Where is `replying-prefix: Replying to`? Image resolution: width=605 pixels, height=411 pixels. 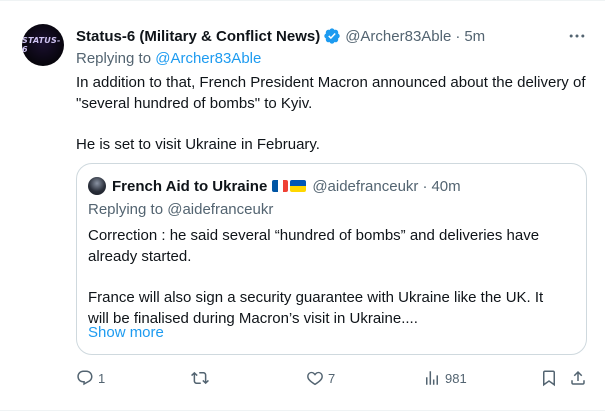 replying-prefix: Replying to is located at coordinates (114, 58).